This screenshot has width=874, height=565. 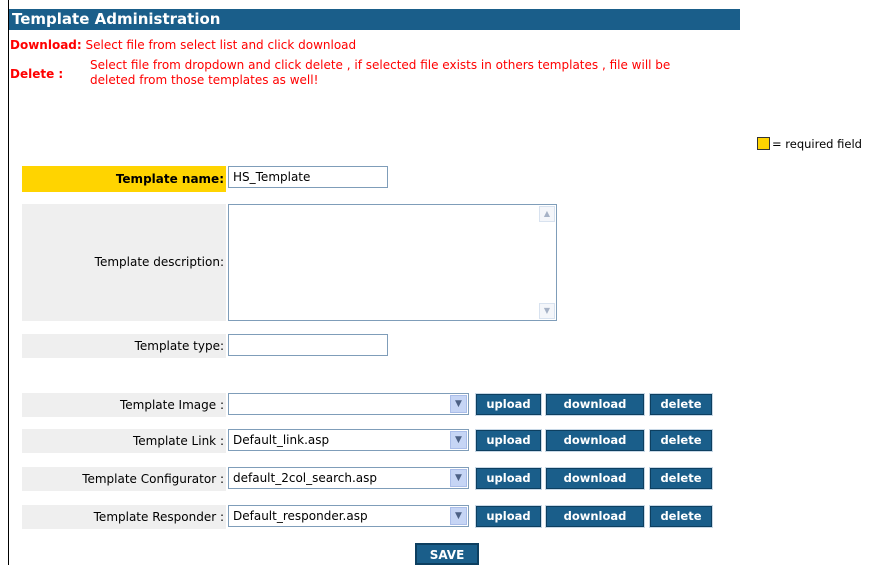 What do you see at coordinates (681, 478) in the screenshot?
I see `template-configurator-delete-button: delete` at bounding box center [681, 478].